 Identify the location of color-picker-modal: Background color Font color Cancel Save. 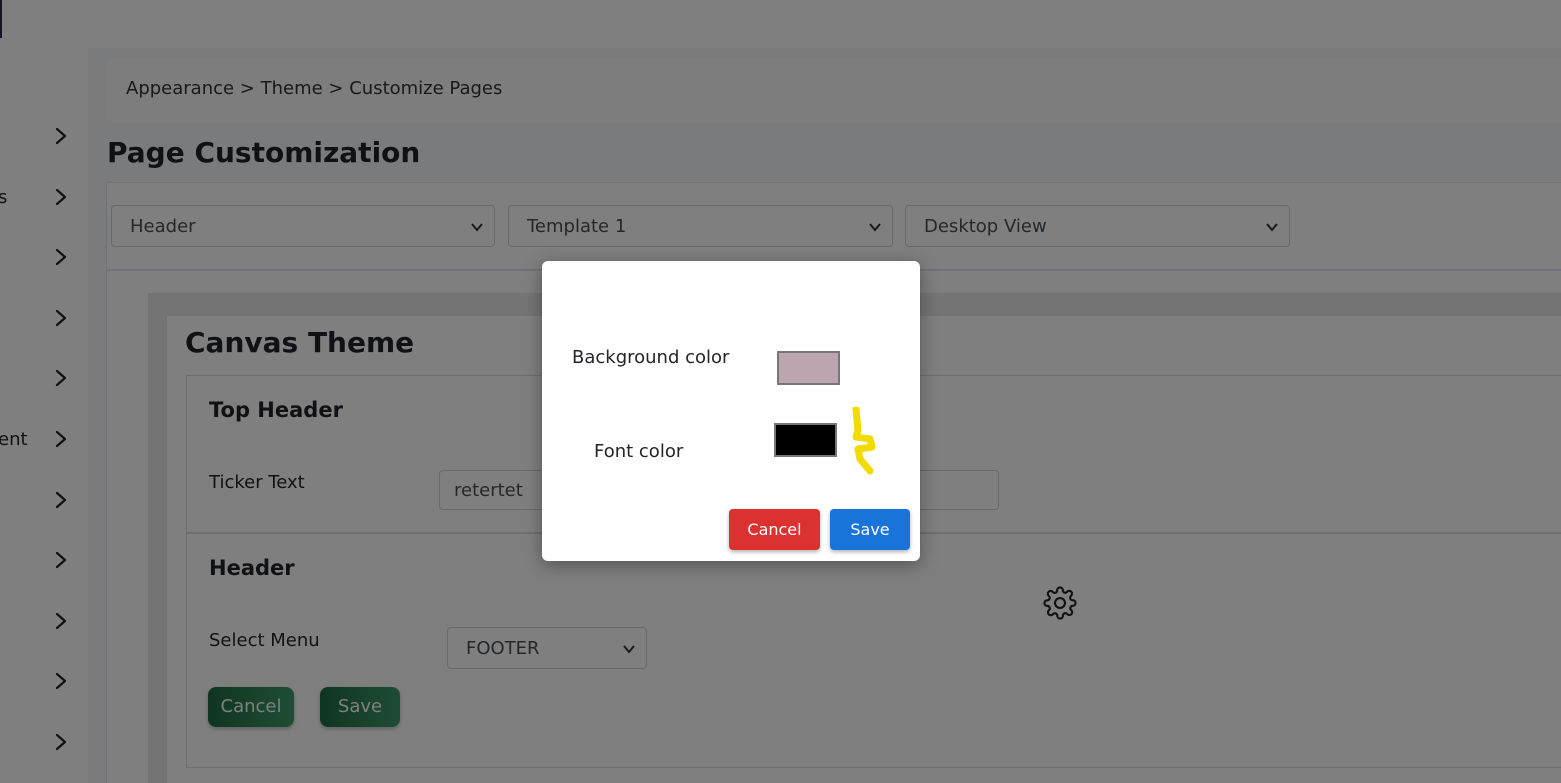
(731, 411).